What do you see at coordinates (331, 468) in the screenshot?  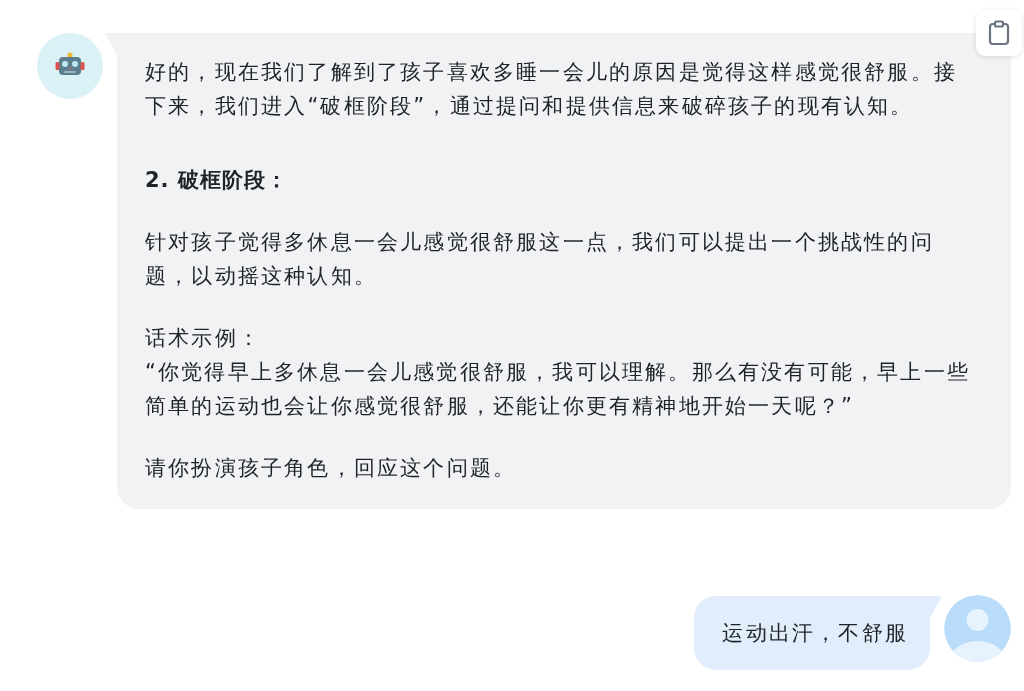 I see `message-text: 请你扮演孩子角色，回应这个问题。` at bounding box center [331, 468].